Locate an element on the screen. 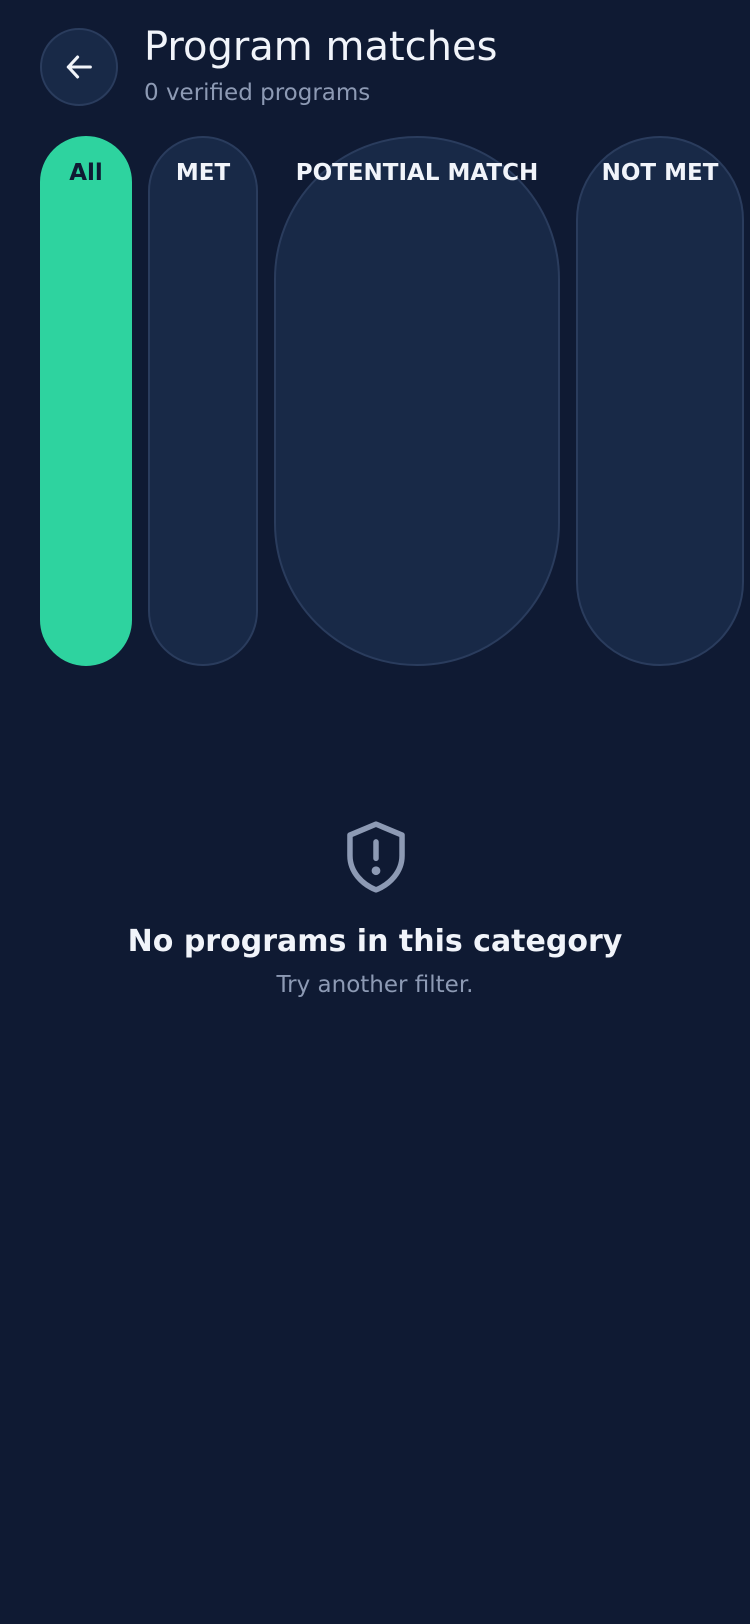 This screenshot has width=750, height=1624. filter-chip-label: All is located at coordinates (86, 173).